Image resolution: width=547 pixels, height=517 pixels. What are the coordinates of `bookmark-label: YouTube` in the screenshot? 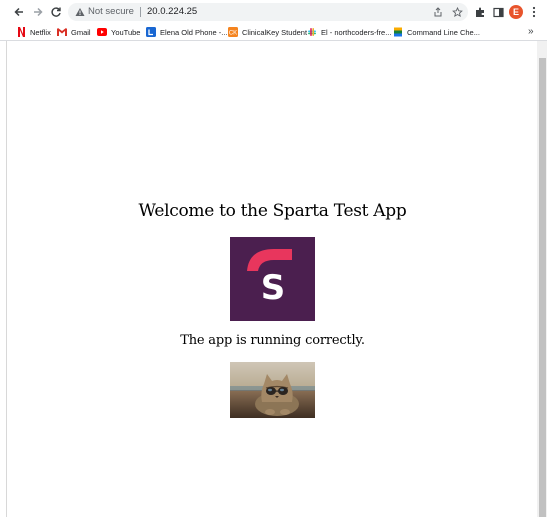 It's located at (126, 32).